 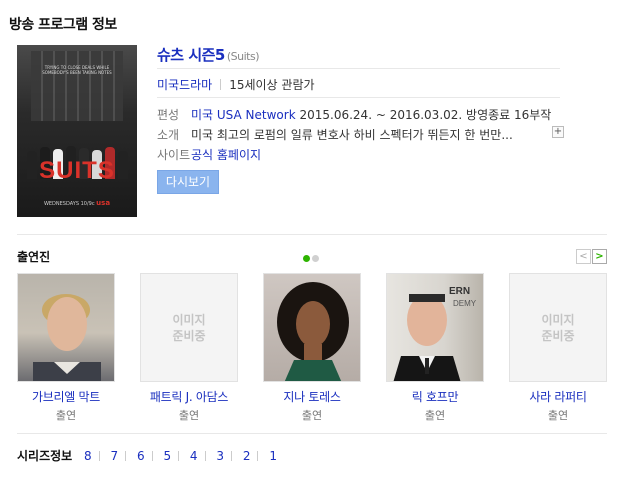 What do you see at coordinates (558, 132) in the screenshot?
I see `expand-intro-button: +` at bounding box center [558, 132].